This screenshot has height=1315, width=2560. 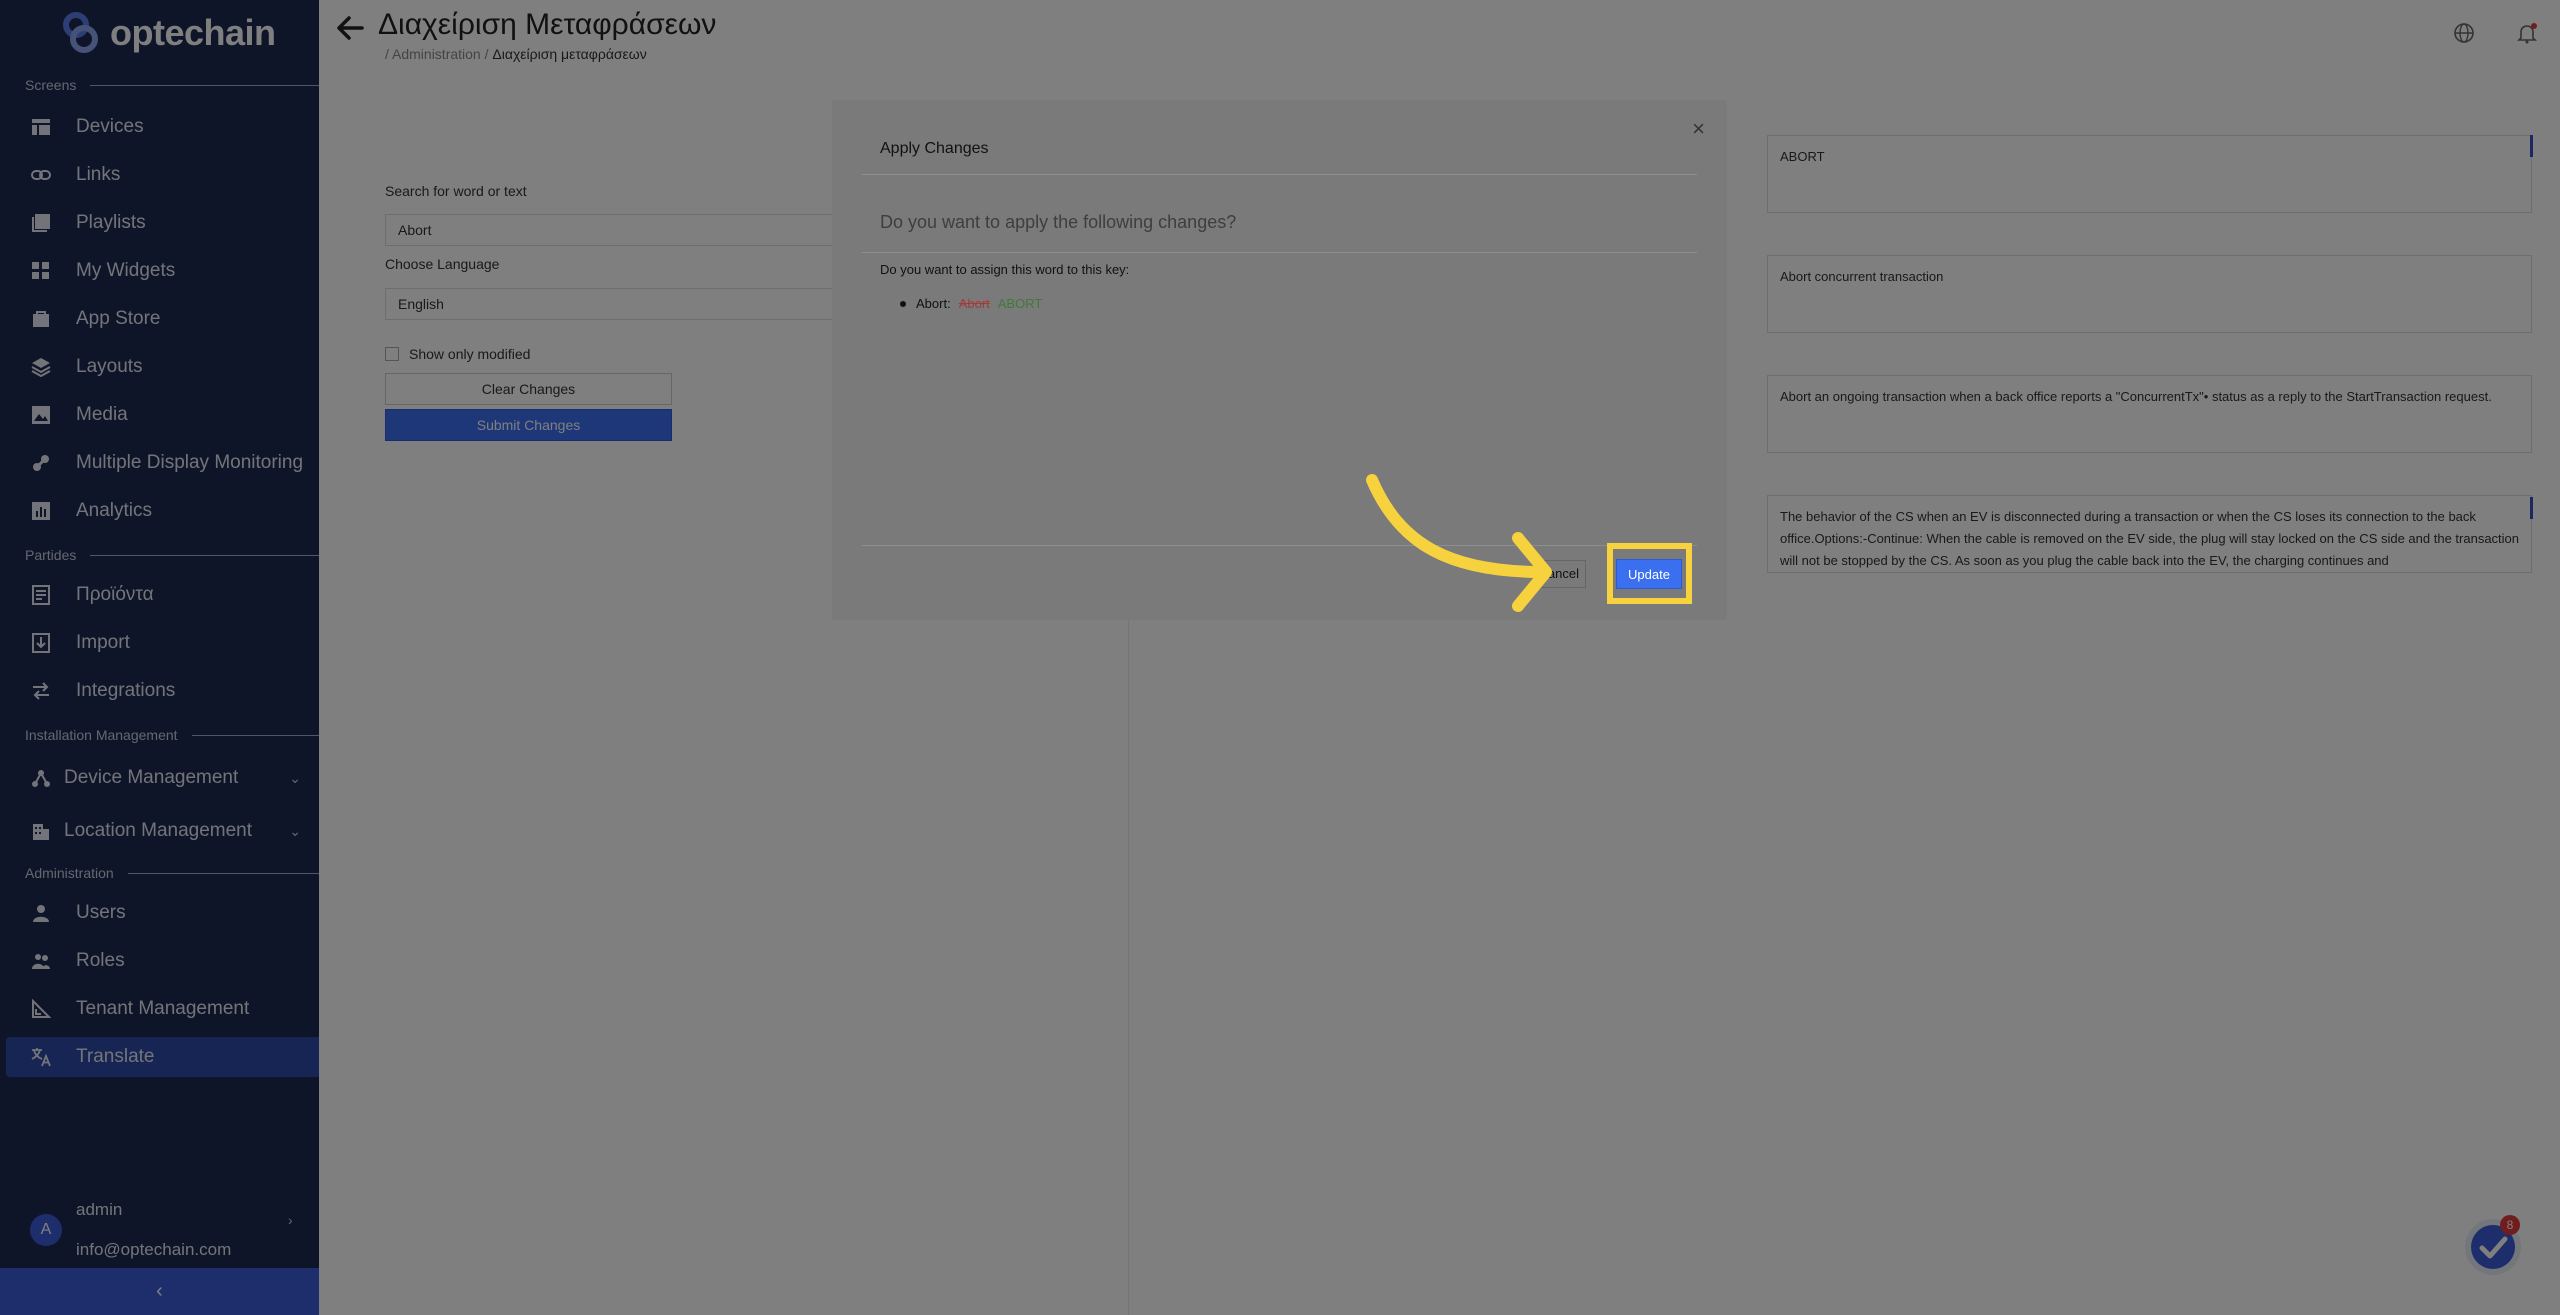 I want to click on change-key: Abort:, so click(x=933, y=303).